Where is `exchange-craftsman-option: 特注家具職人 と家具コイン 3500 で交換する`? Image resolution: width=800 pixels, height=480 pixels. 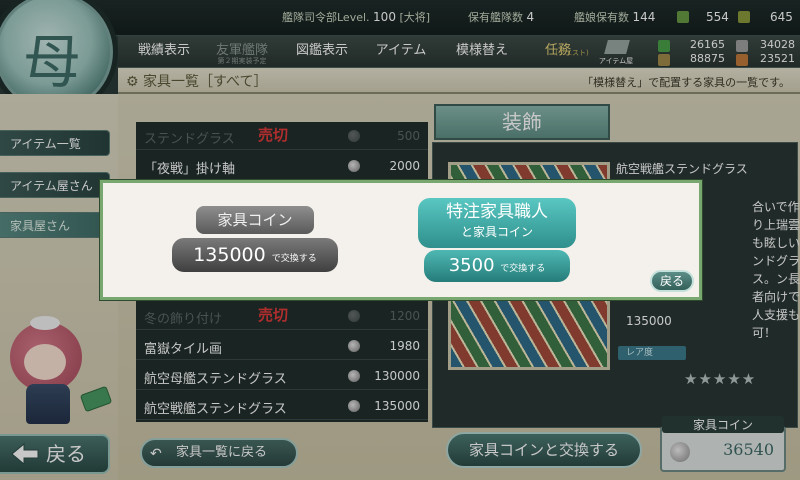 exchange-craftsman-option: 特注家具職人 と家具コイン 3500 で交換する is located at coordinates (497, 241).